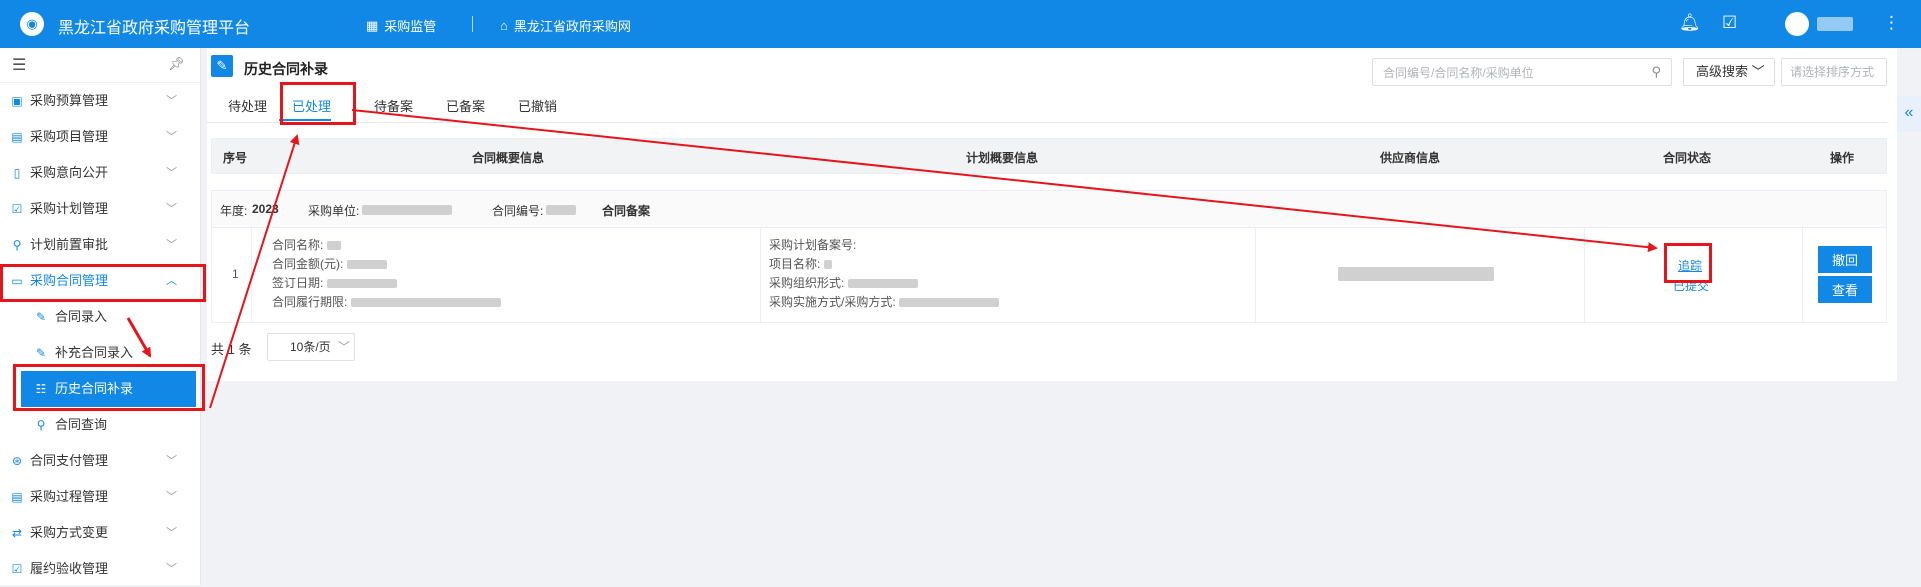 The image size is (1921, 587). I want to click on arrow-to-history-menu, so click(139, 337).